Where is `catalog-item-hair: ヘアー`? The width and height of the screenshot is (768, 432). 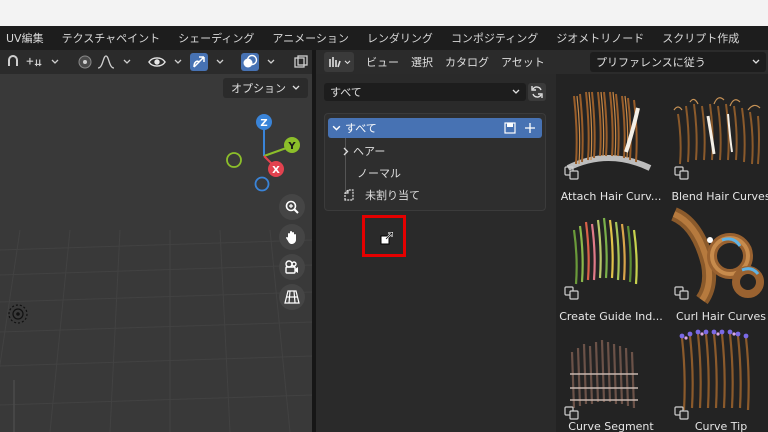 catalog-item-hair: ヘアー is located at coordinates (364, 151).